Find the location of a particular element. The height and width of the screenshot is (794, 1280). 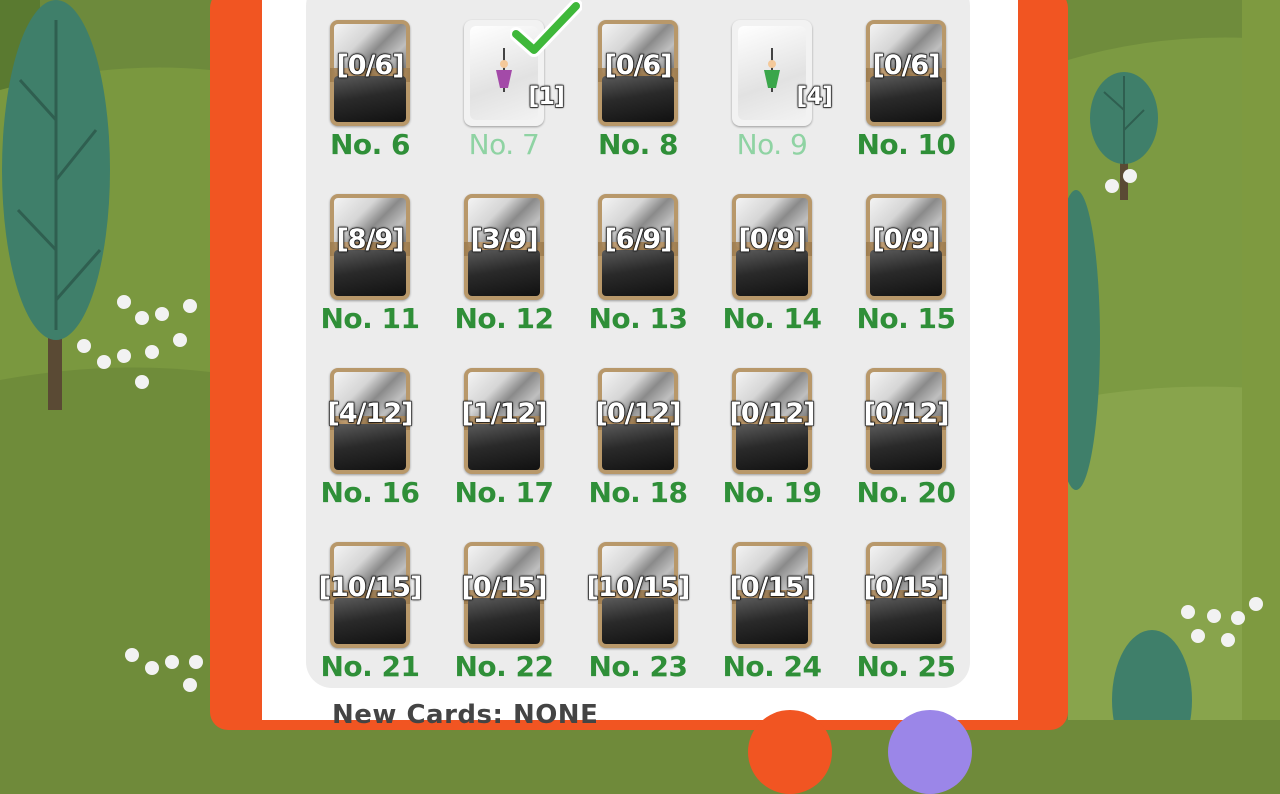

card-slot: [4/12] No. 16 is located at coordinates (373, 447).